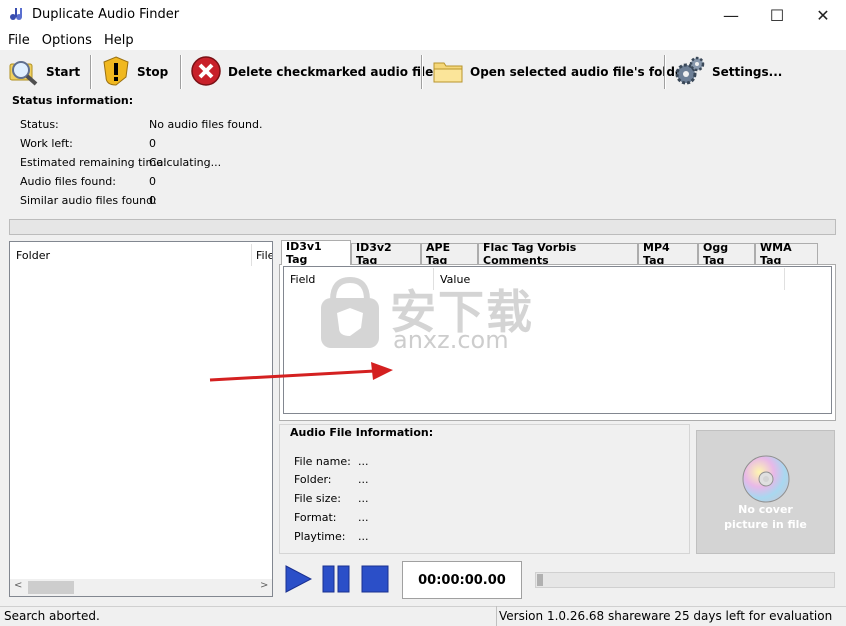  What do you see at coordinates (24, 72) in the screenshot?
I see `magnifier-icon` at bounding box center [24, 72].